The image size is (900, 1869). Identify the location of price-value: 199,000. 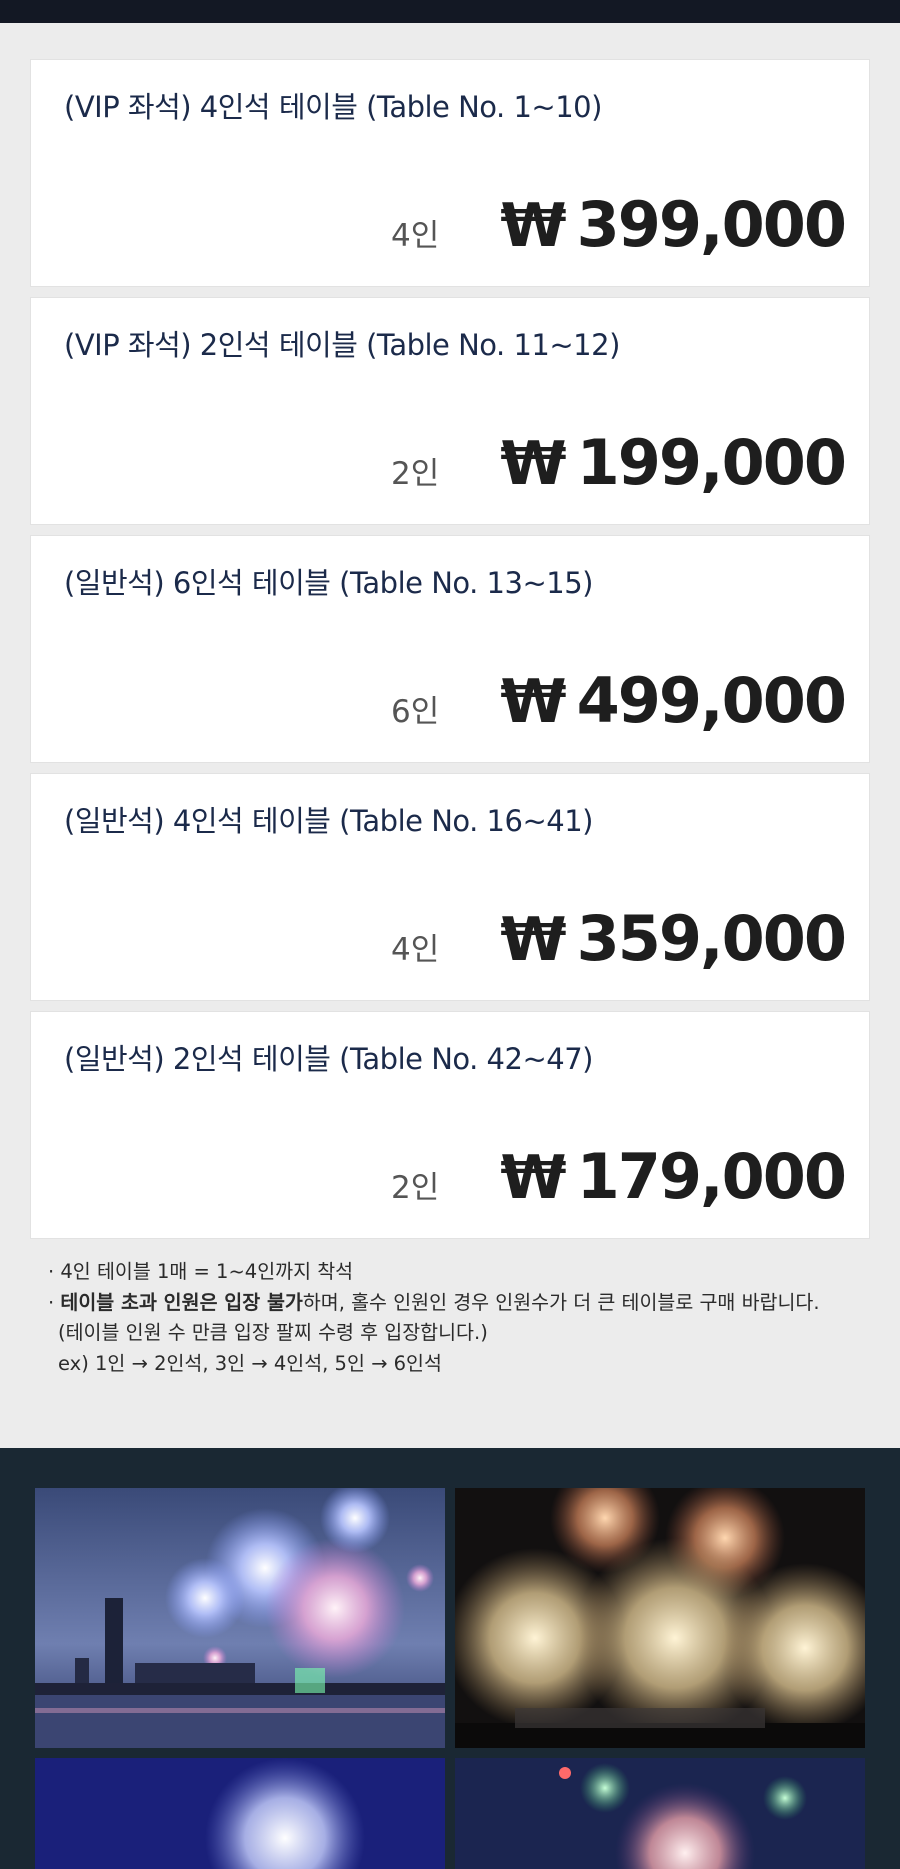
(711, 462).